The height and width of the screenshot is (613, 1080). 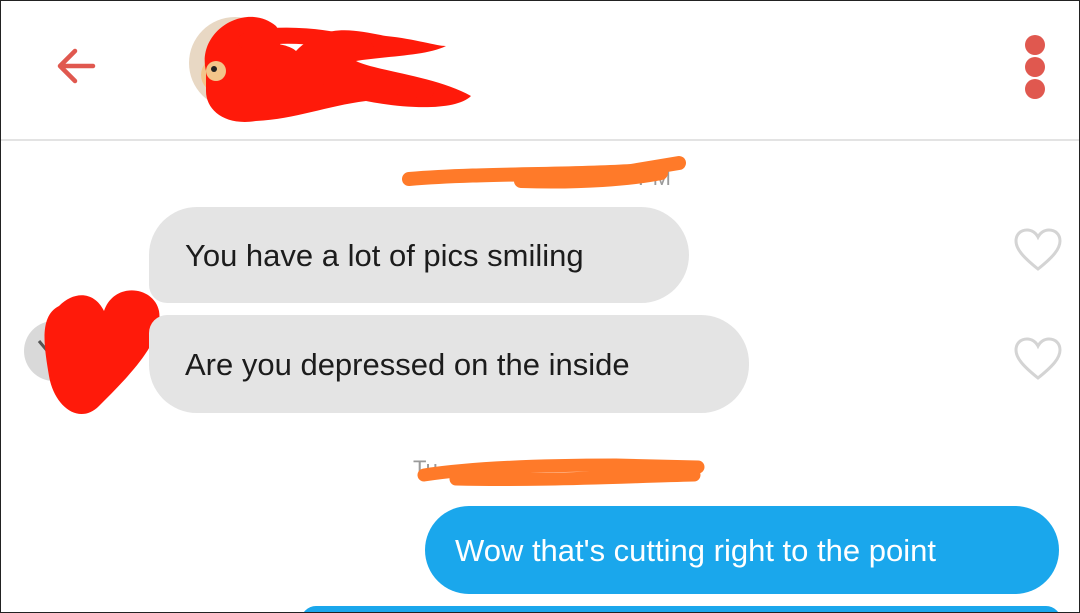 I want to click on received-message: Are you depressed on the inside, so click(x=449, y=364).